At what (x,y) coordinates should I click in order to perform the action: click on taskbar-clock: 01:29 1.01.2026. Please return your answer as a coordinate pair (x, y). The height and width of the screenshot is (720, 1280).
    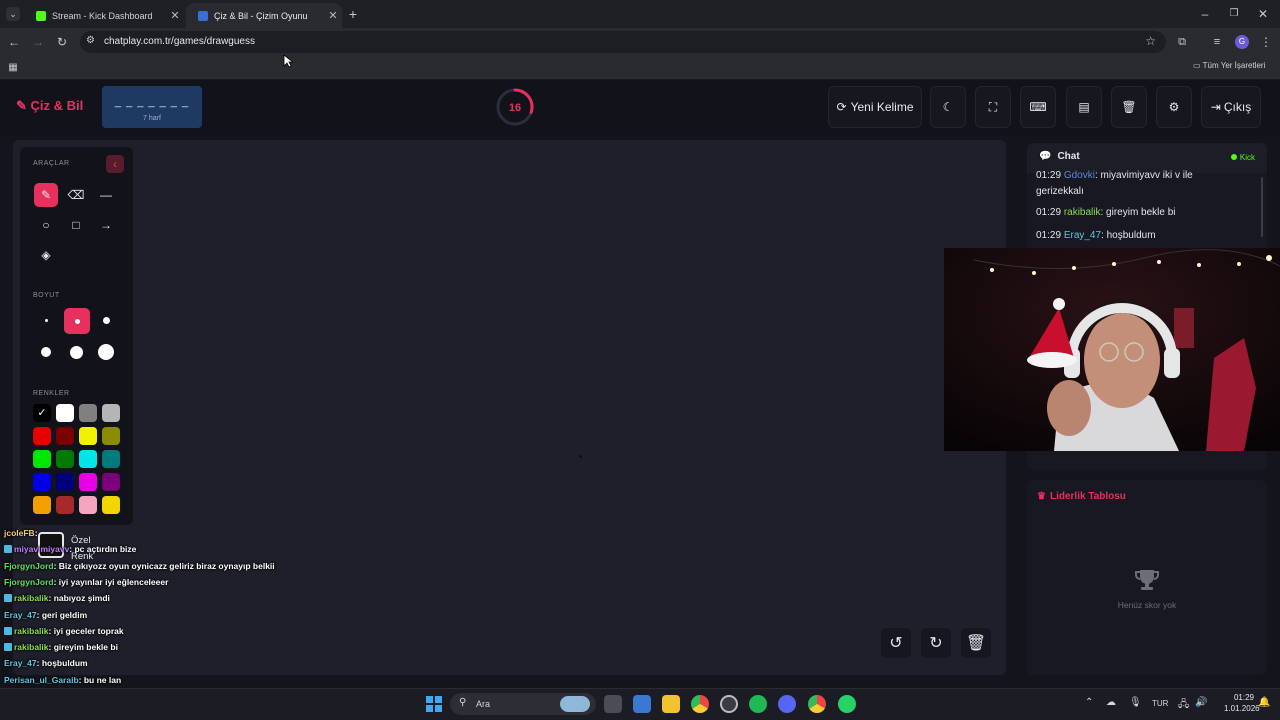
    Looking at the image, I should click on (1242, 703).